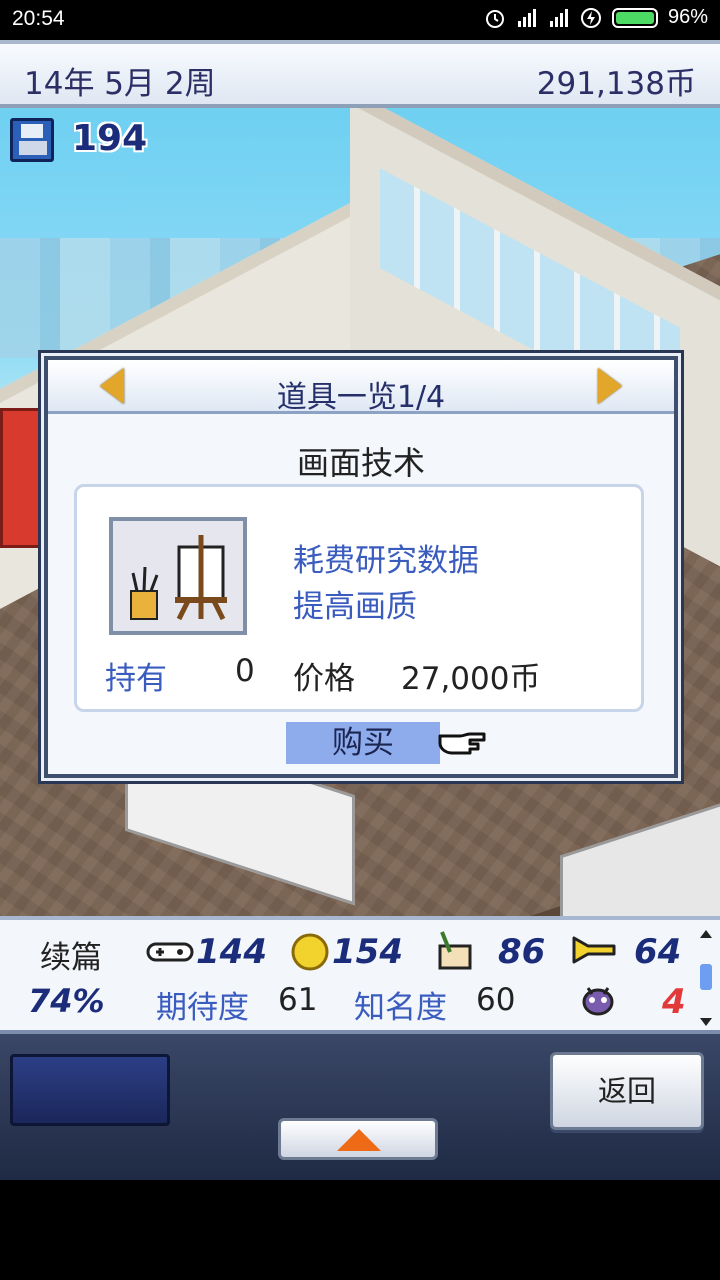  I want to click on nav-bar-area, so click(360, 1230).